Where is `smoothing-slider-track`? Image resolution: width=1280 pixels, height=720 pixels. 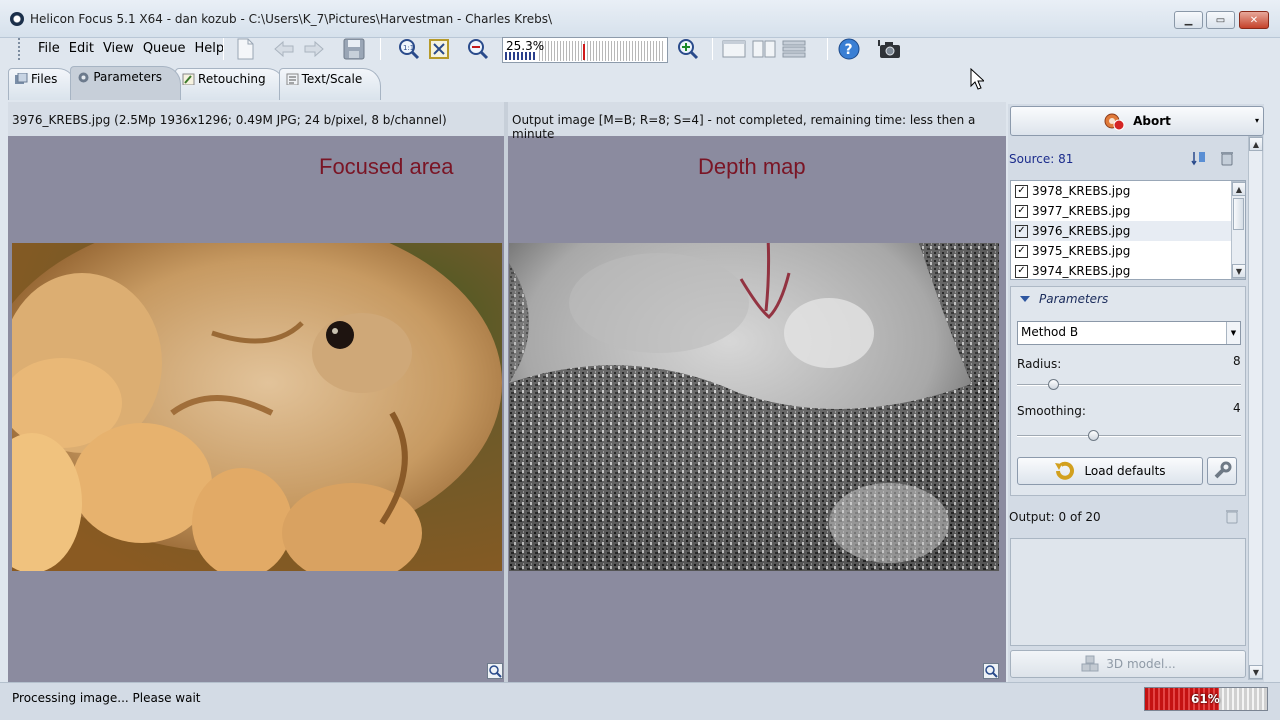
smoothing-slider-track is located at coordinates (1129, 436).